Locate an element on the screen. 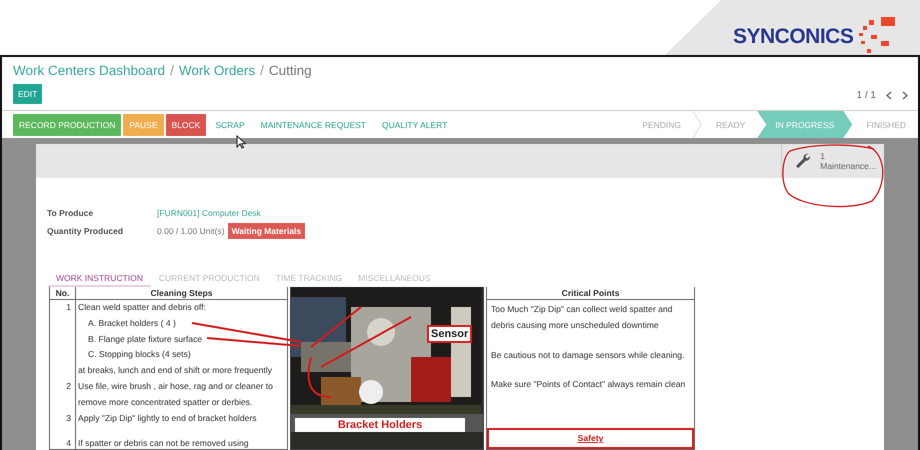  action-button: BLOCK is located at coordinates (186, 125).